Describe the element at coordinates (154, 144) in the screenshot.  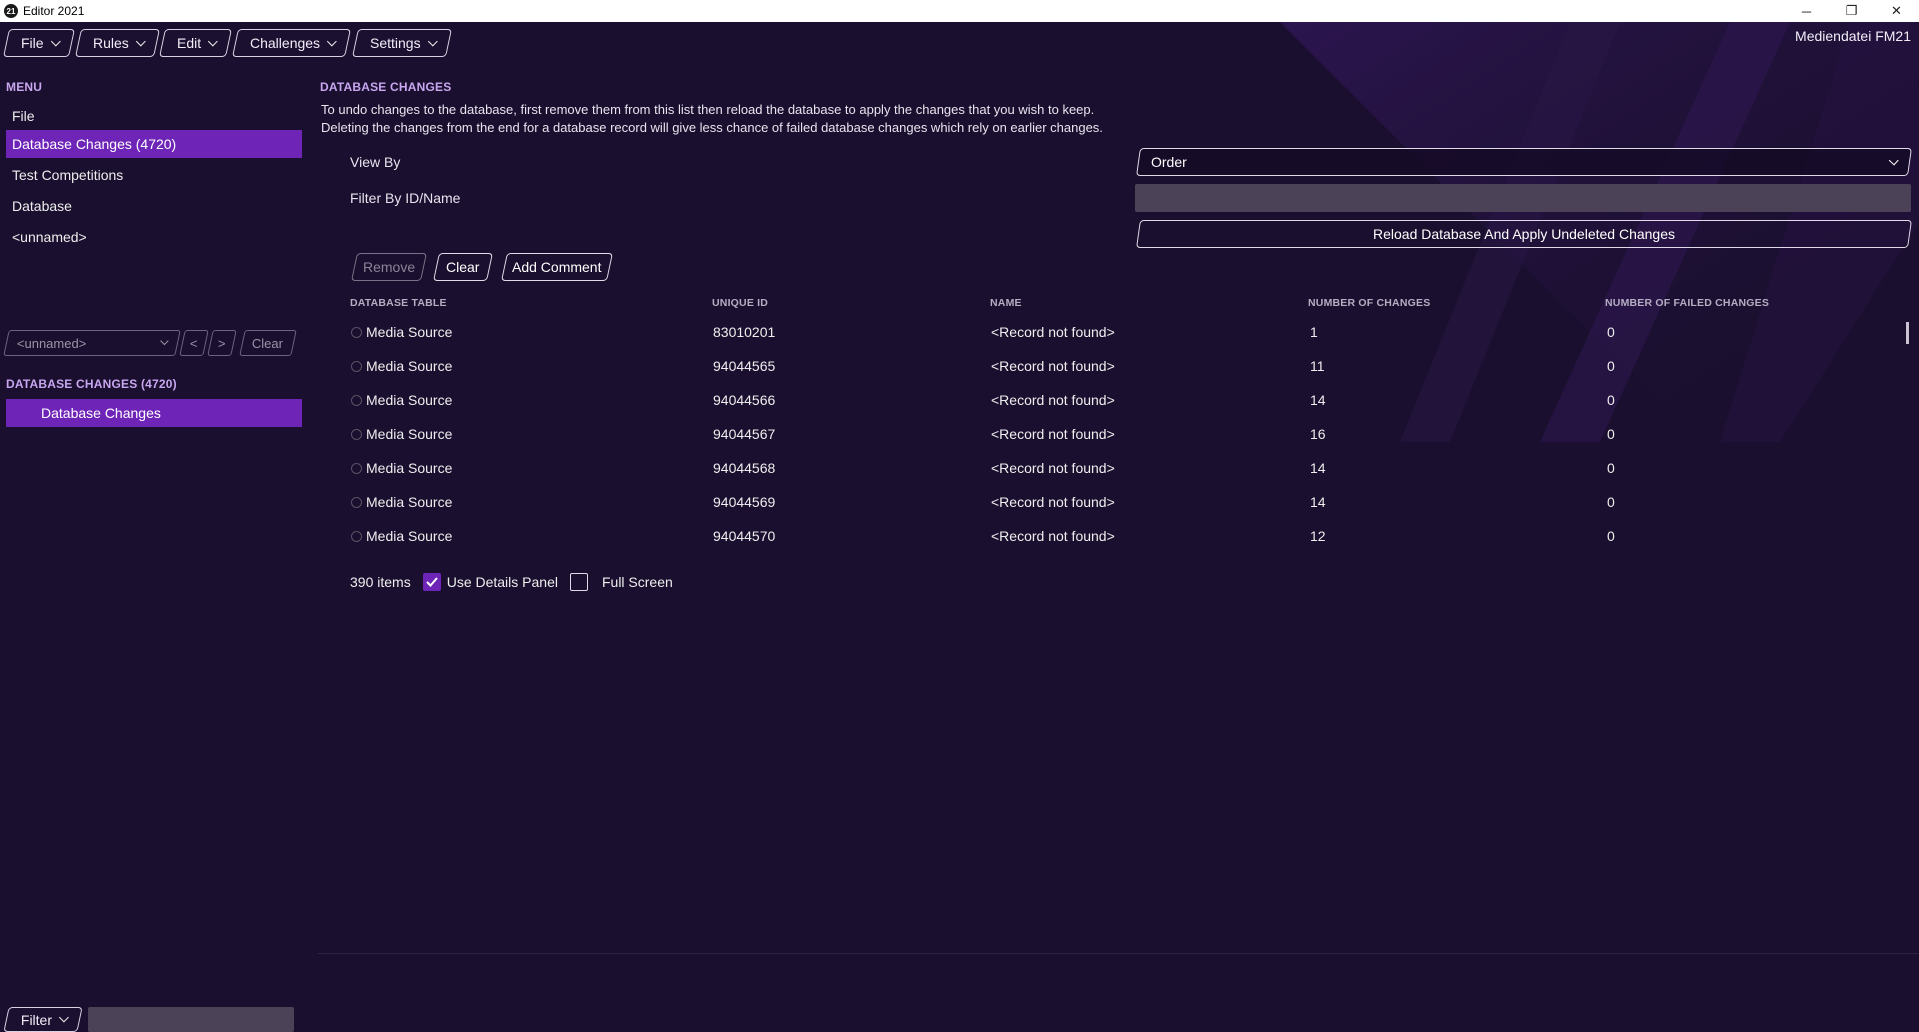
I see `sidebar-item-database-changes: Database Changes (4720)` at that location.